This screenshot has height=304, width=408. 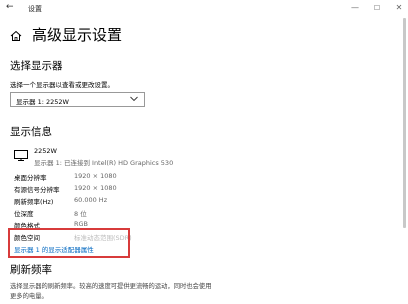 I want to click on window-title: 设置, so click(x=35, y=9).